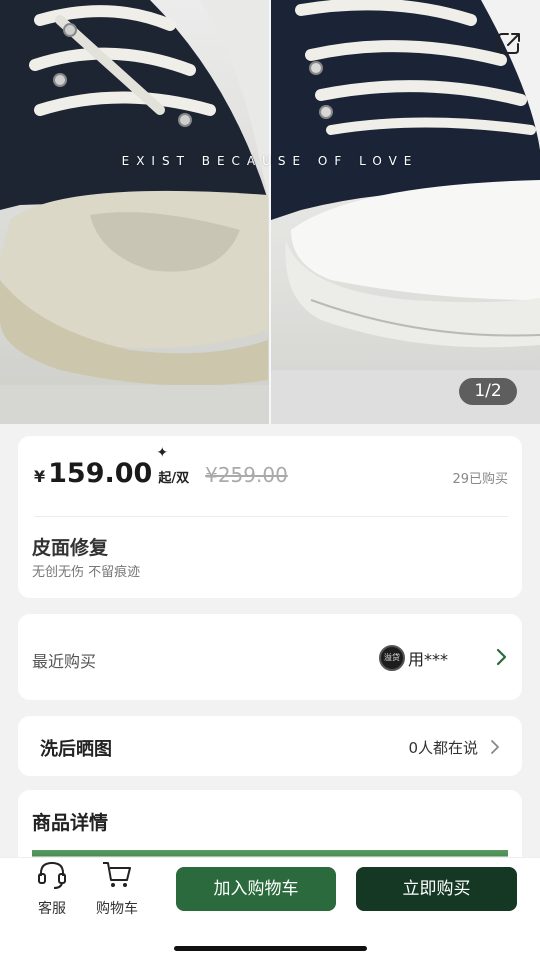 This screenshot has width=540, height=960. What do you see at coordinates (270, 657) in the screenshot?
I see `recent-purchase-card: 最近购买 溢贷 用***` at bounding box center [270, 657].